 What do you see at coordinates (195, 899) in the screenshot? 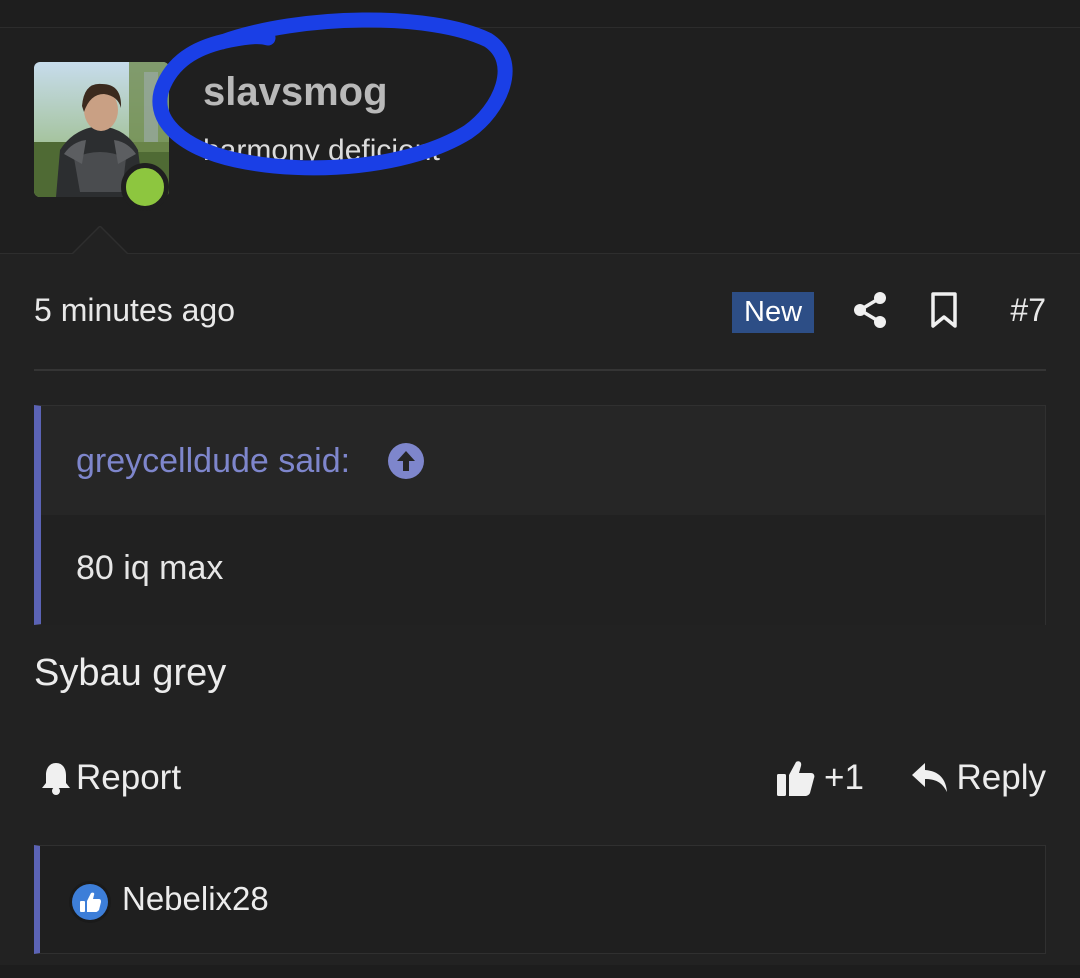
I see `reaction-user-link: Nebelix28` at bounding box center [195, 899].